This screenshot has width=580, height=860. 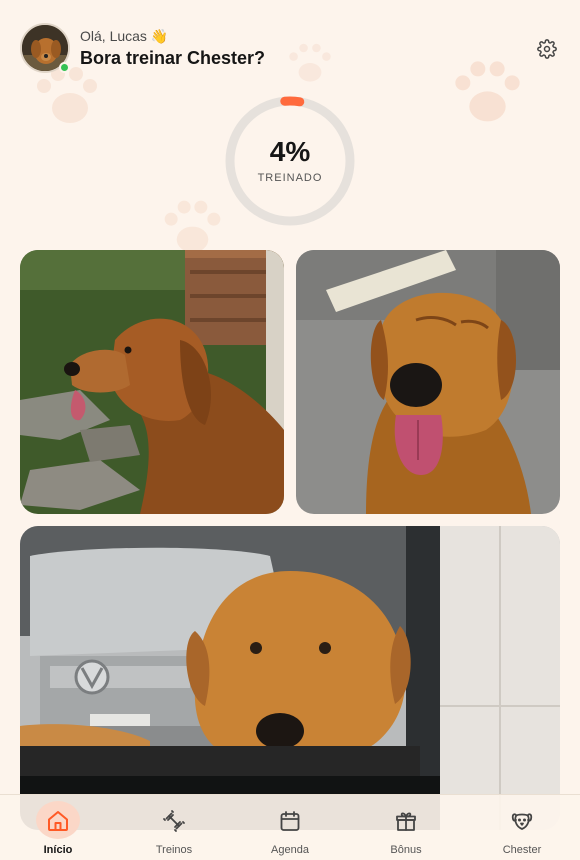 I want to click on header: Olá, Lucas 👋 Bora treinar Chester?, so click(x=290, y=49).